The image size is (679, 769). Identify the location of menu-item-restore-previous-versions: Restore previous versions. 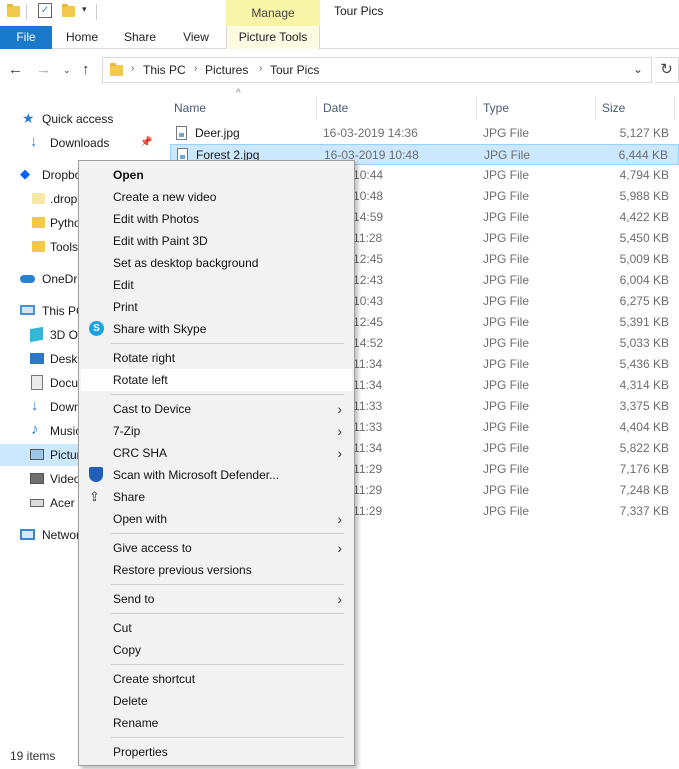
(216, 570).